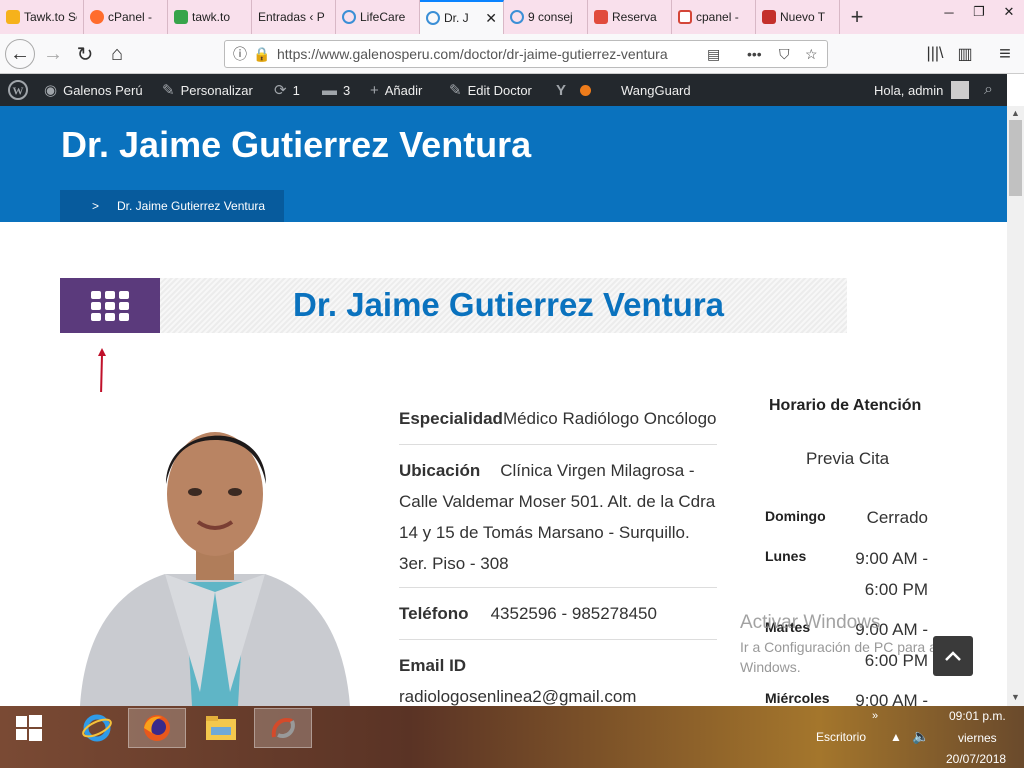 This screenshot has width=1024, height=768. What do you see at coordinates (97, 728) in the screenshot?
I see `internet-explorer-icon` at bounding box center [97, 728].